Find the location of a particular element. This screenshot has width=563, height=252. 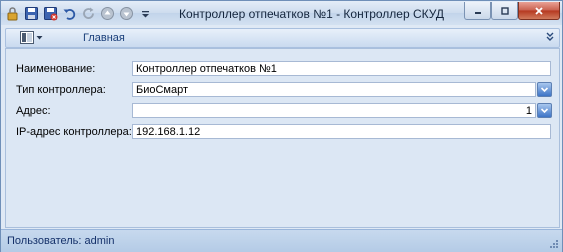

address-field: 1 is located at coordinates (334, 110).